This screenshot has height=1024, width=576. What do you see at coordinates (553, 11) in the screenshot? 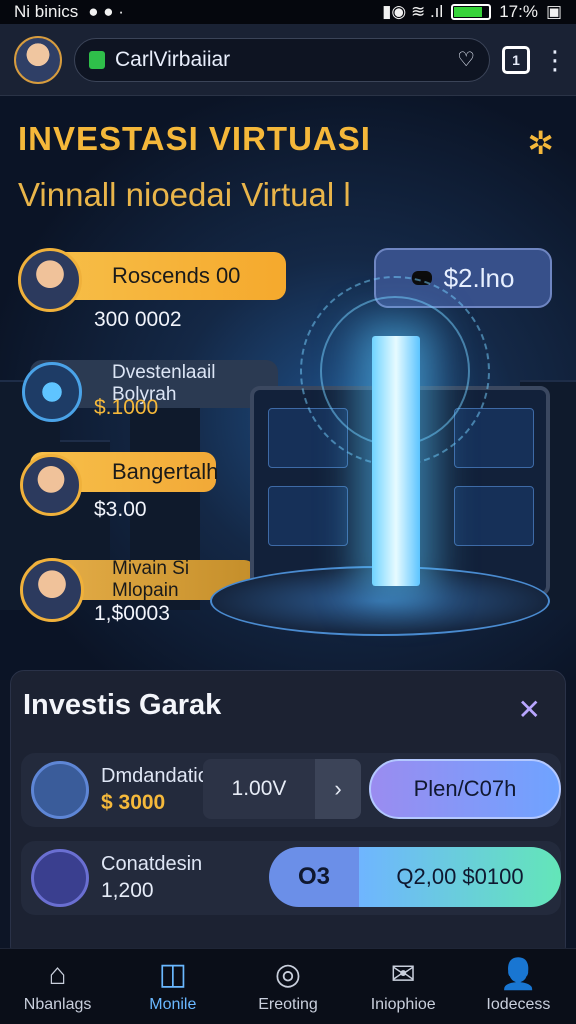
I see `tray-icon: ▣` at bounding box center [553, 11].